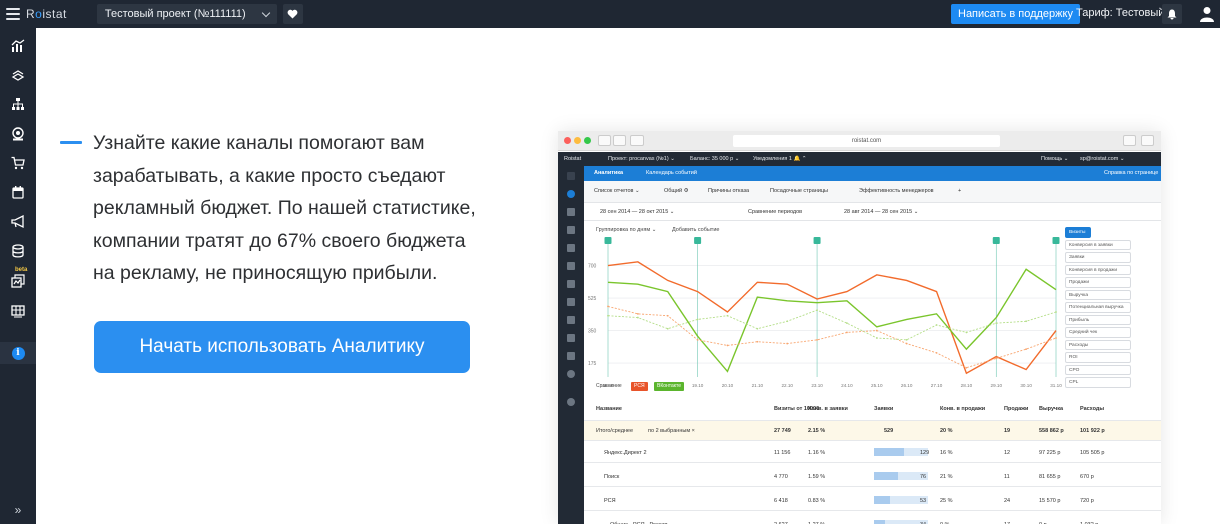 This screenshot has width=1220, height=524. I want to click on metric-item: Конверсия в заявки, so click(1098, 244).